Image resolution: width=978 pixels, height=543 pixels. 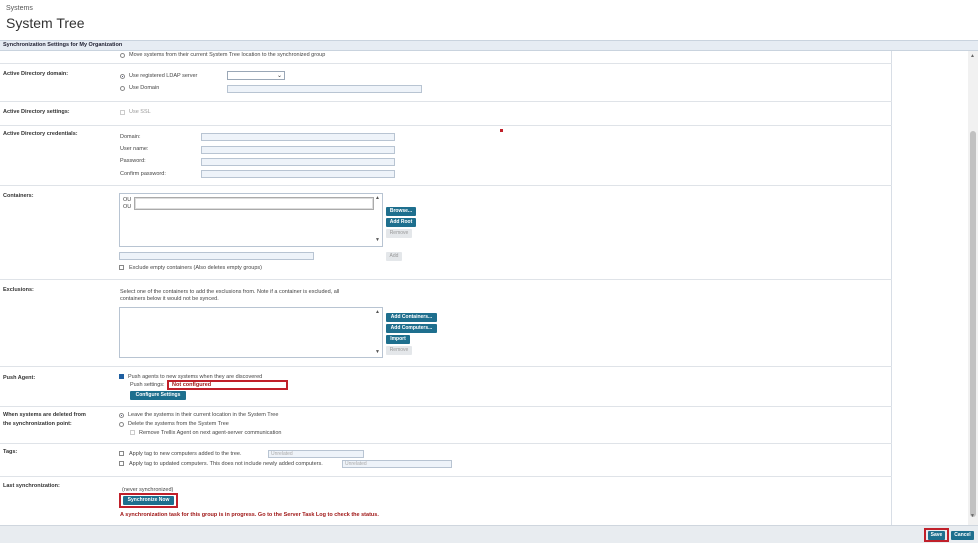 I want to click on last-sync-label: Last synchronization:, so click(x=31, y=486).